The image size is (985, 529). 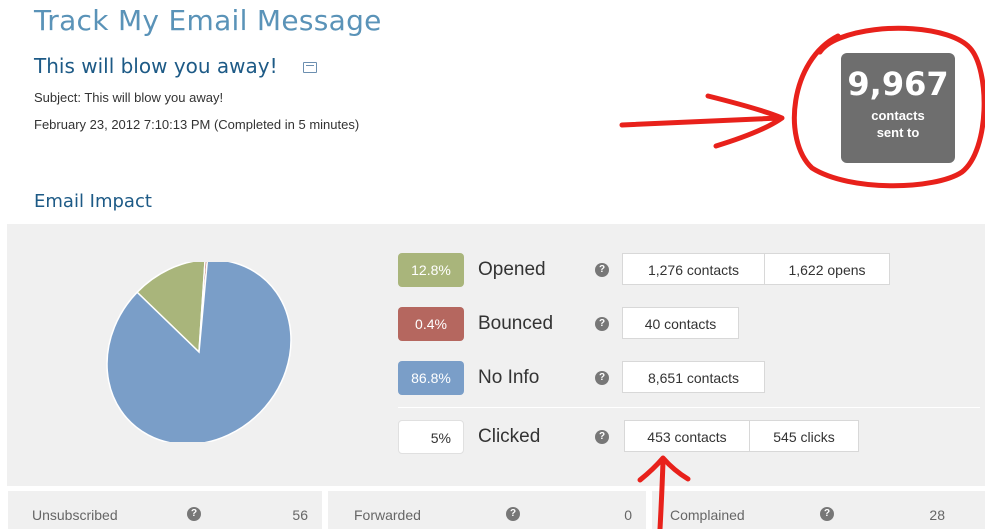 I want to click on forwarded-count: 0, so click(x=628, y=515).